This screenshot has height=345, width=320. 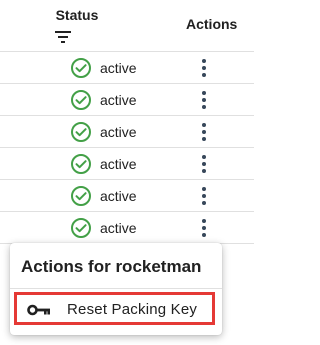 What do you see at coordinates (212, 24) in the screenshot?
I see `actions-column-header: Actions` at bounding box center [212, 24].